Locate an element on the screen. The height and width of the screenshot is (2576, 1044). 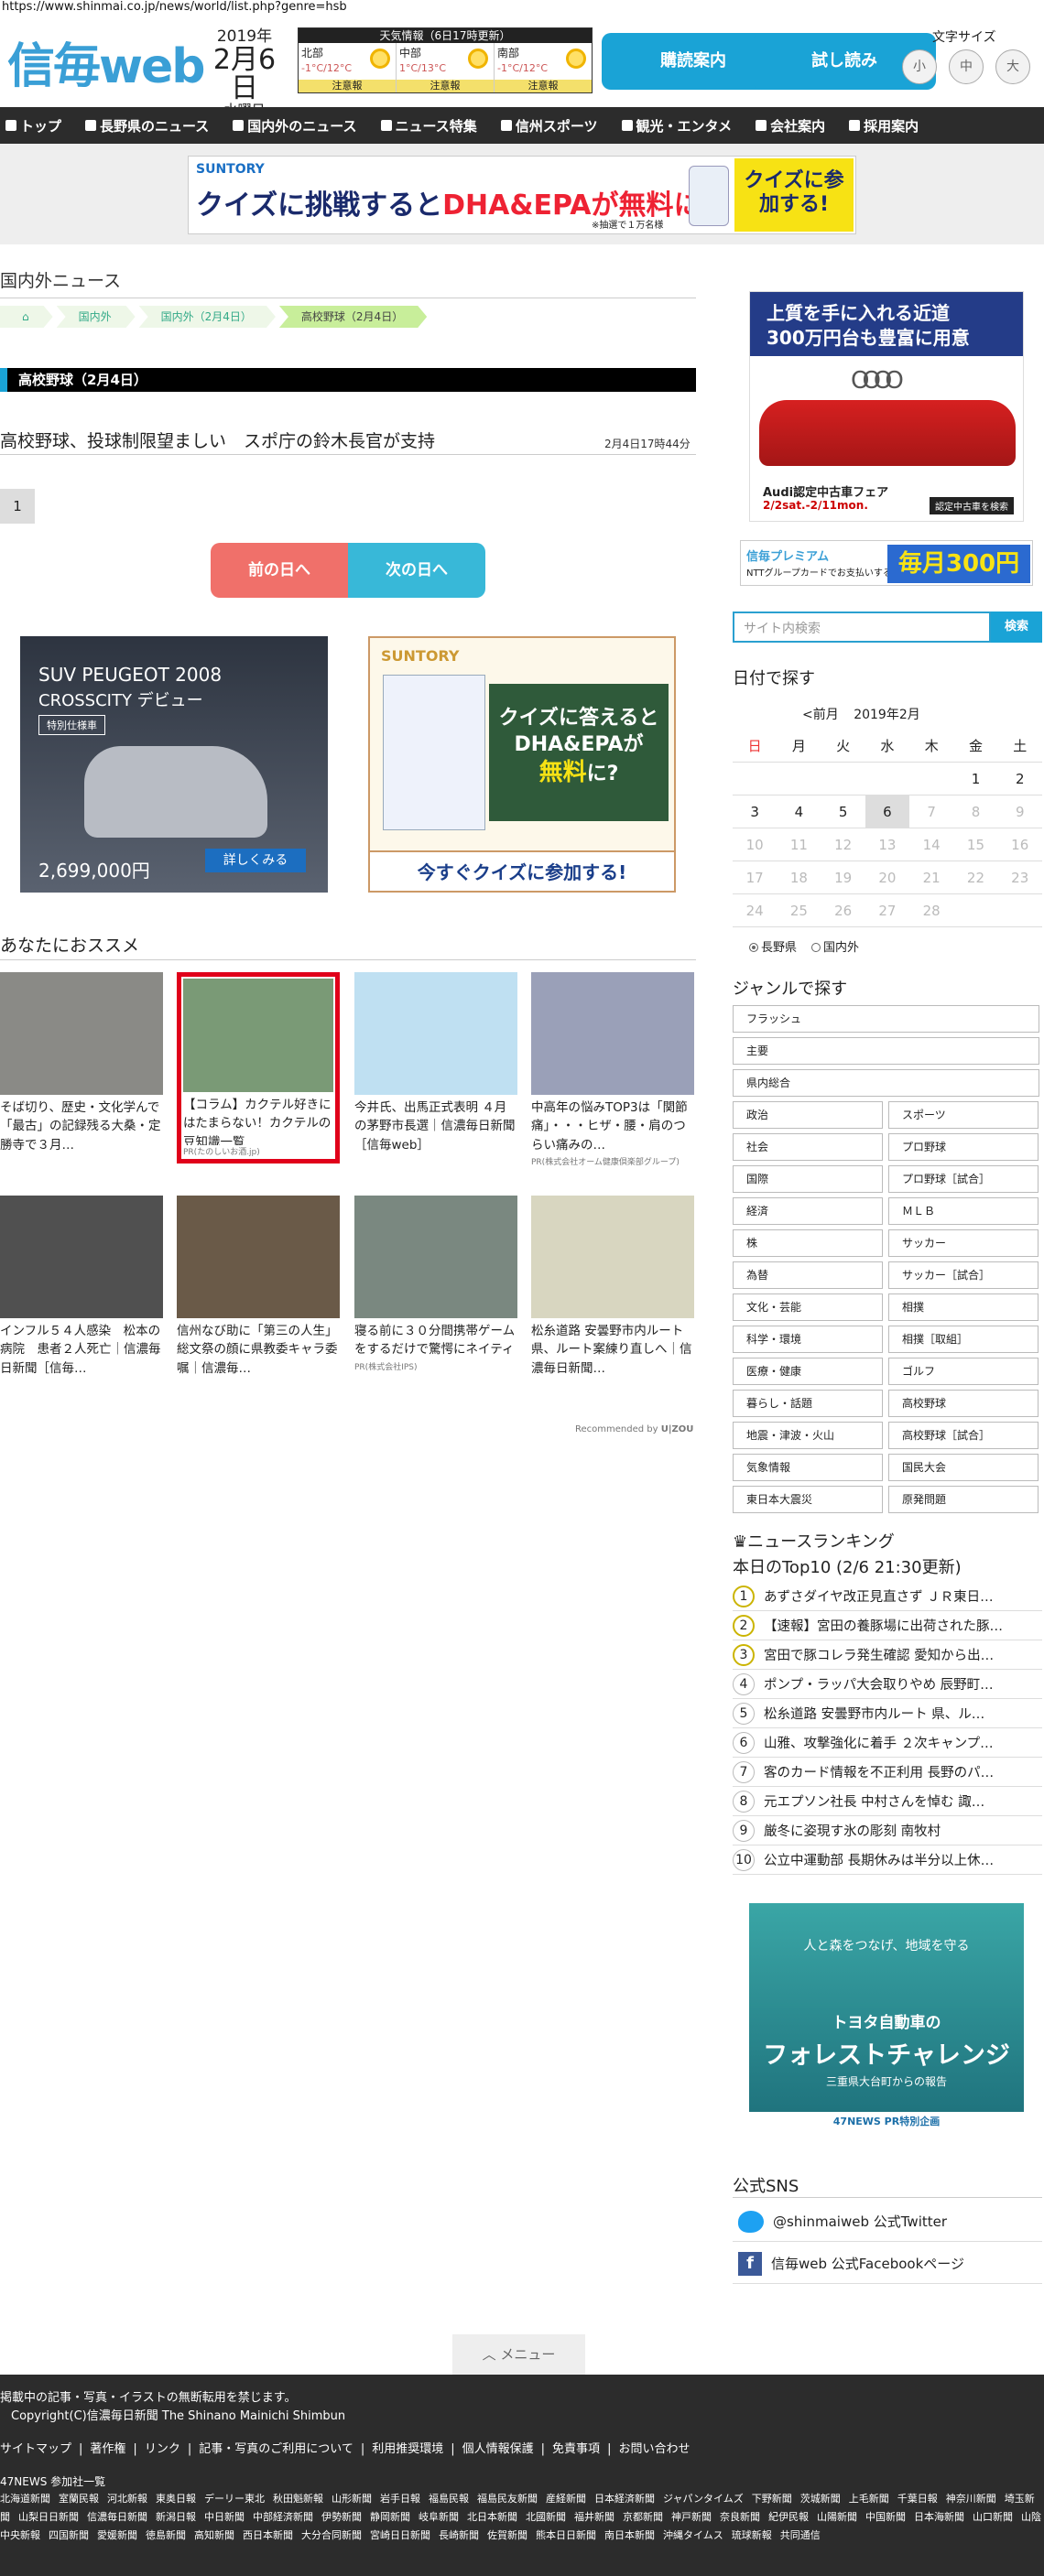
genre-button: 政治 is located at coordinates (808, 1115).